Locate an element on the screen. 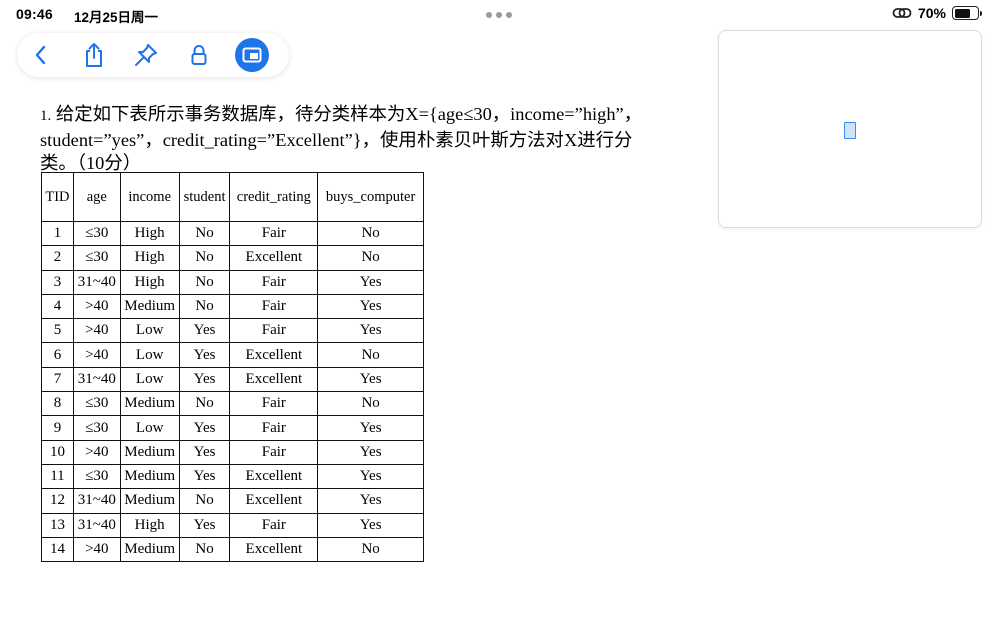 The width and height of the screenshot is (999, 625). header-credit-rating: credit_rating is located at coordinates (274, 197).